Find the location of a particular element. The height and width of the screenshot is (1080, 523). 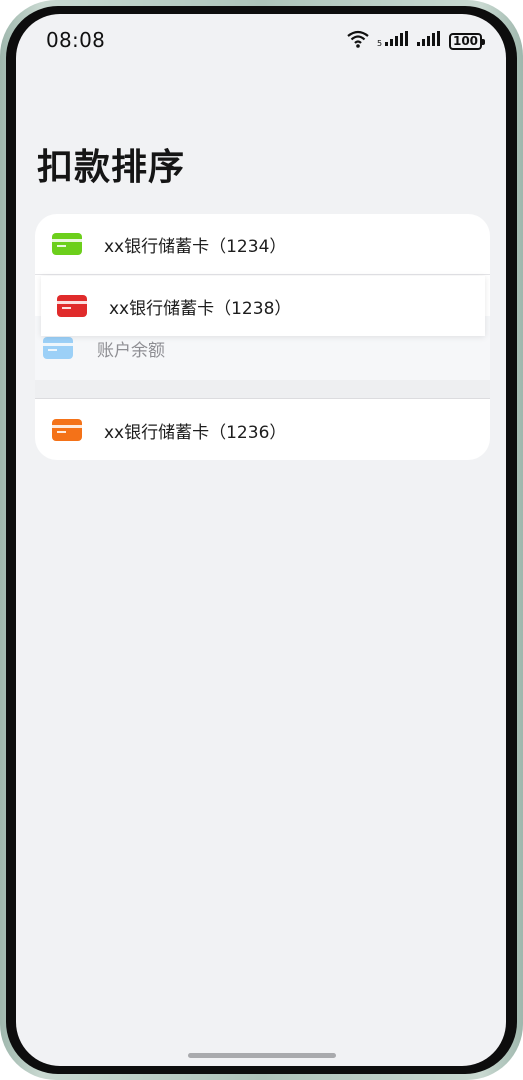

svg-text: 5 is located at coordinates (379, 43).